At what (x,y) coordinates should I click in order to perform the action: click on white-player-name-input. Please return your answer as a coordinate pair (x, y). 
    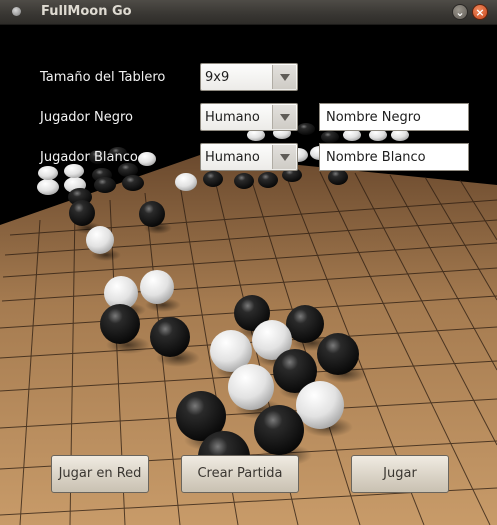
    Looking at the image, I should click on (396, 157).